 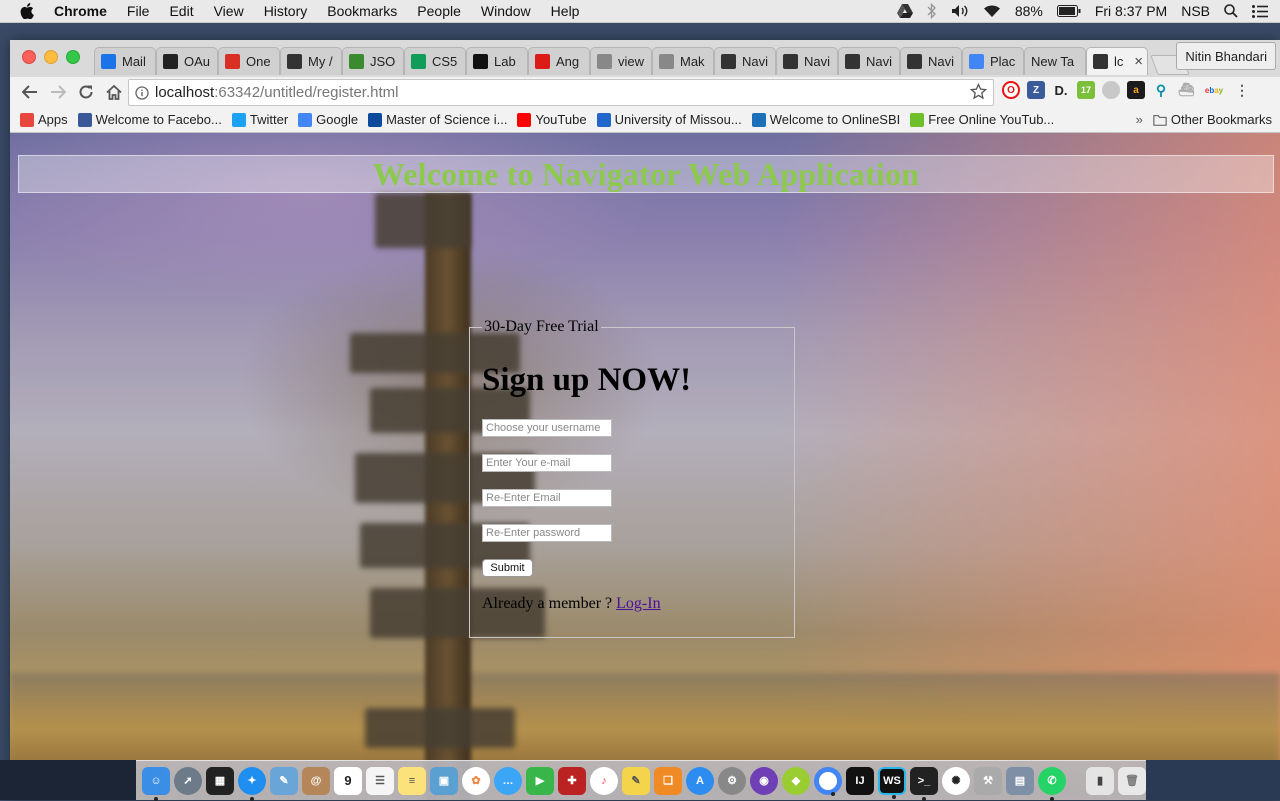 I want to click on browser-tab: lc ×, so click(x=1117, y=61).